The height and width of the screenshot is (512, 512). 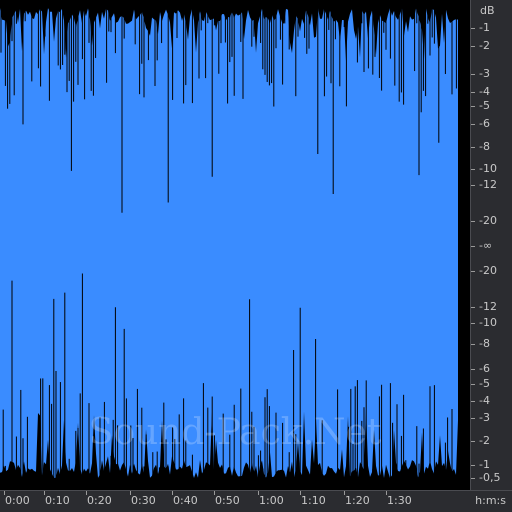 I want to click on time-label: 0:30, so click(x=143, y=500).